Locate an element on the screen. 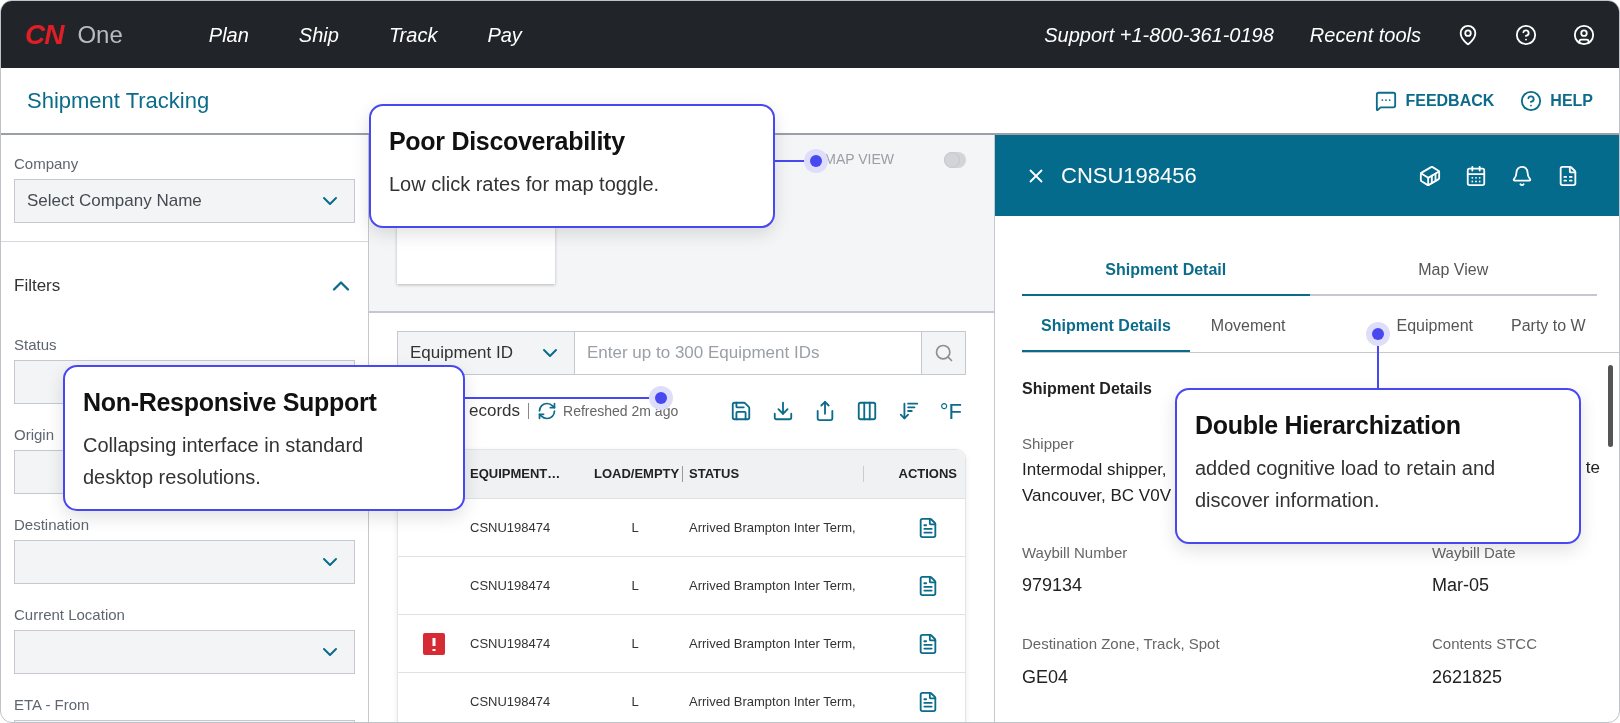 The width and height of the screenshot is (1620, 723). field-label: ETA - From is located at coordinates (52, 705).